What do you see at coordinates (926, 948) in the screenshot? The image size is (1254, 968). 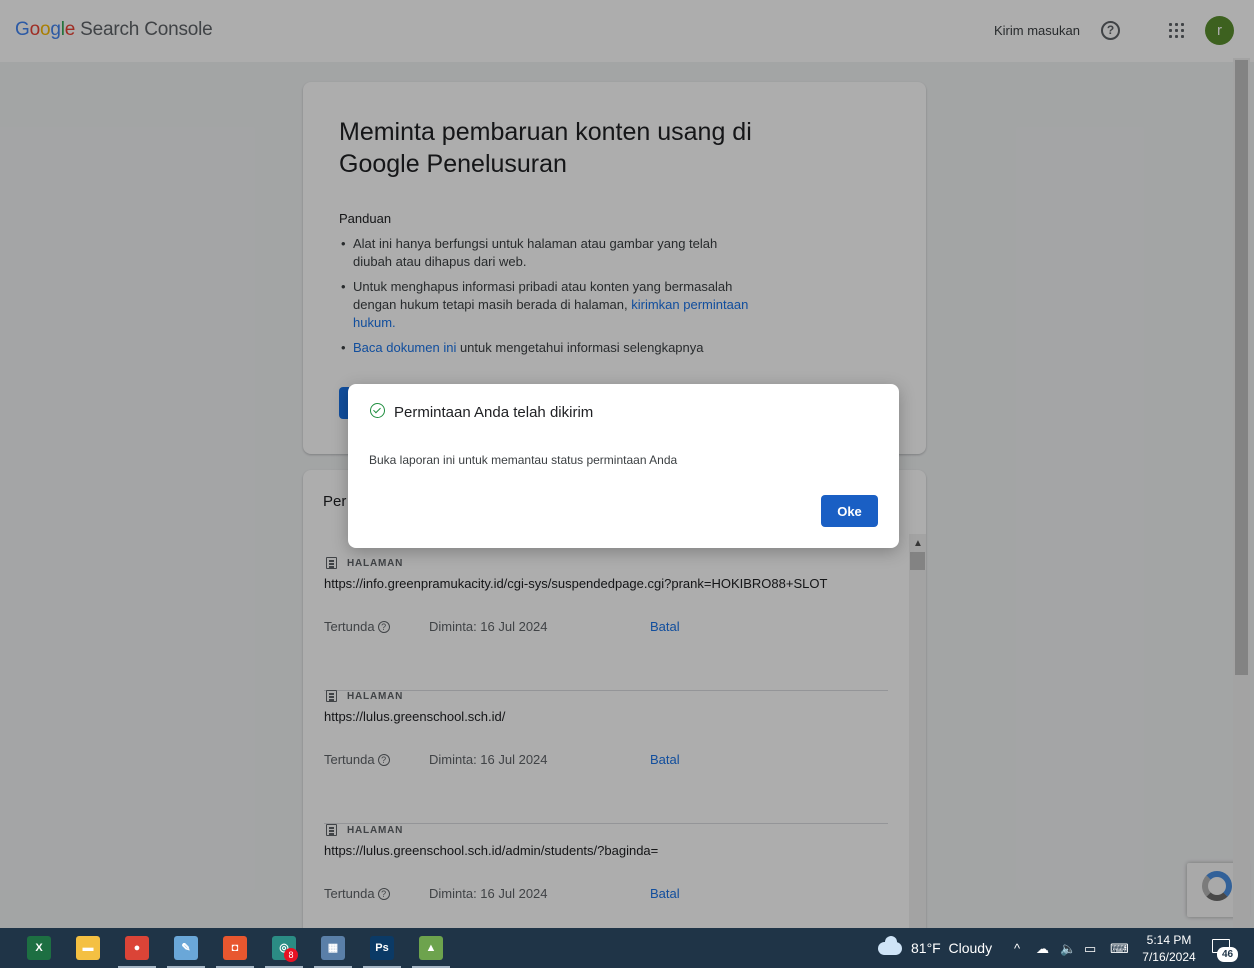 I see `weather-temp: 81°F` at bounding box center [926, 948].